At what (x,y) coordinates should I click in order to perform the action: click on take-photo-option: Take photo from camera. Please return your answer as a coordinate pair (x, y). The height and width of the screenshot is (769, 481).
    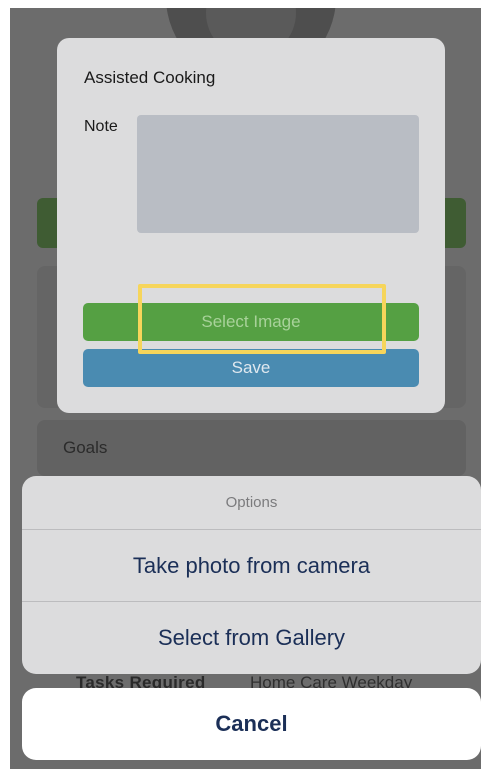
    Looking at the image, I should click on (251, 565).